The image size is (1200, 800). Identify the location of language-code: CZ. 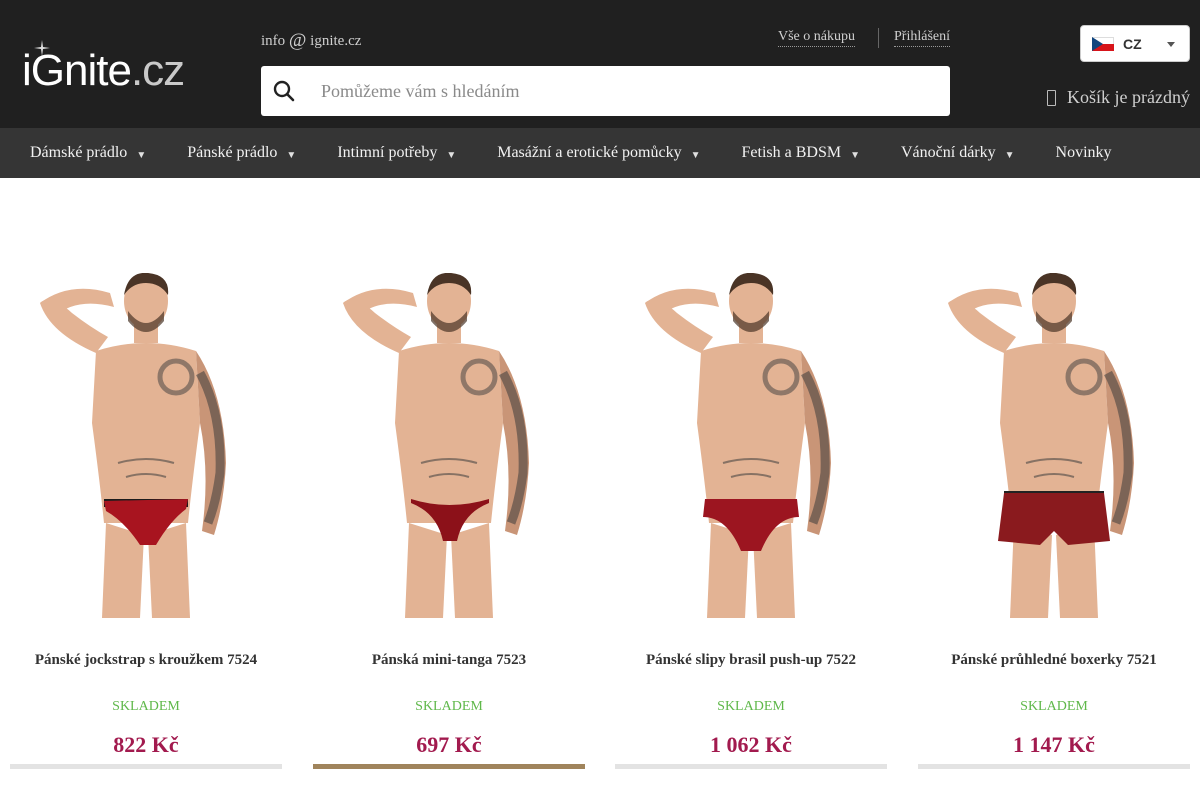
(1132, 43).